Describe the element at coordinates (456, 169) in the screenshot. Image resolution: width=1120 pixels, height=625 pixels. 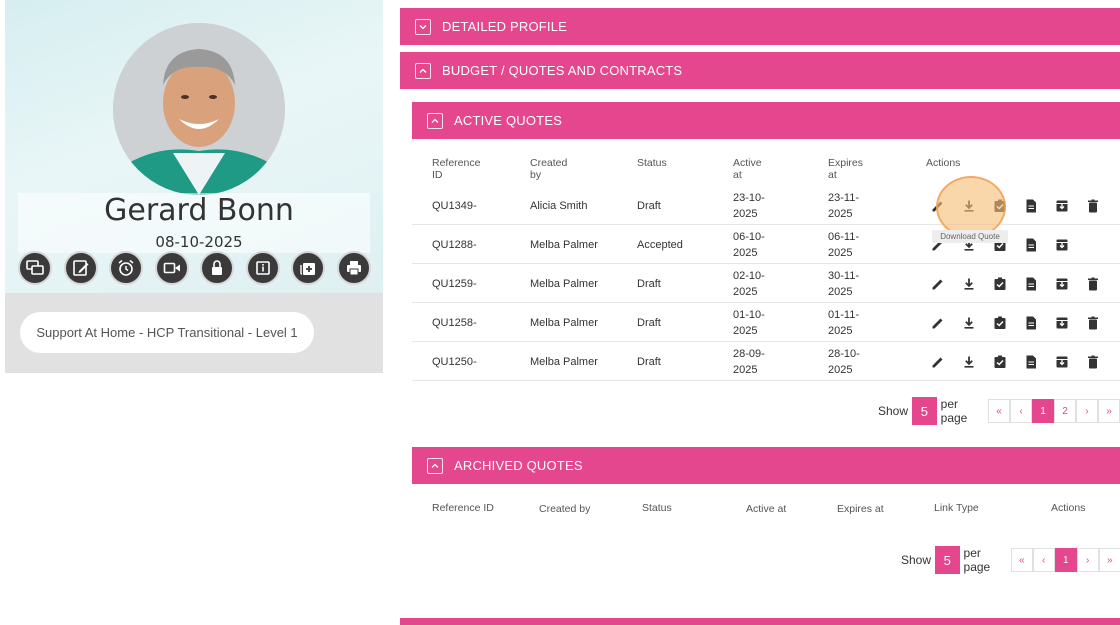
I see `col-reference-id: Reference ID` at that location.